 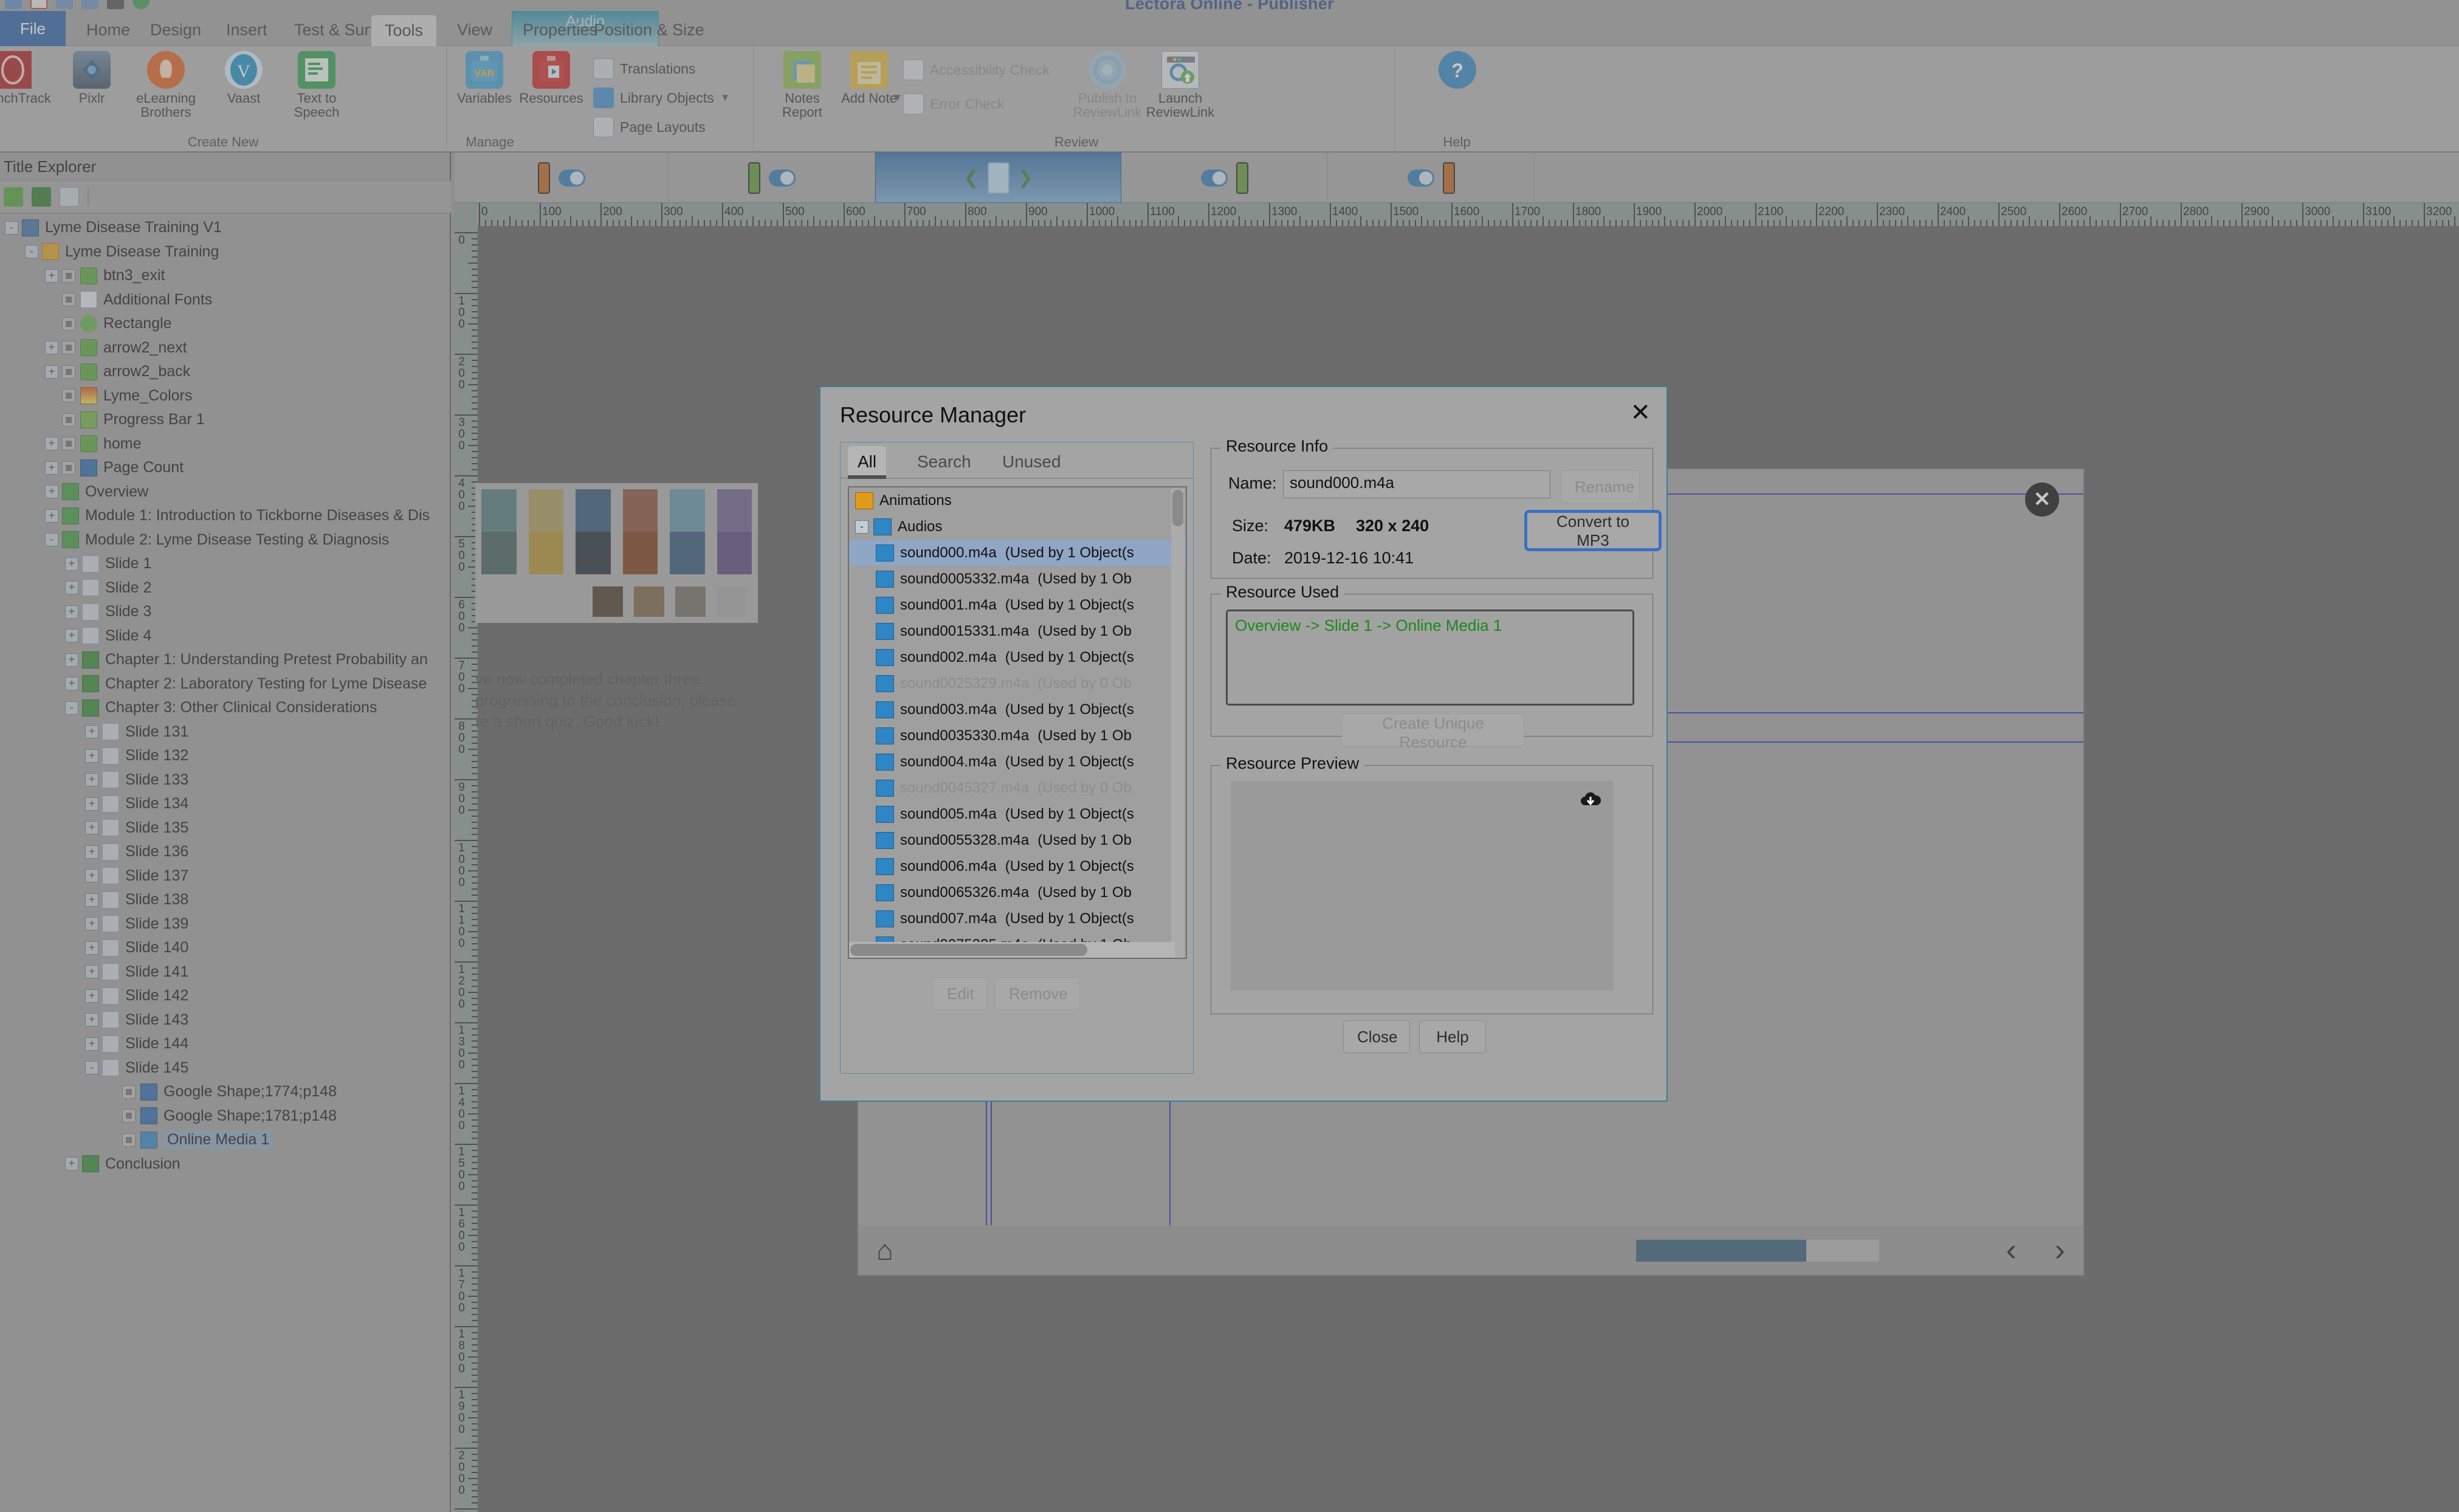 What do you see at coordinates (1017, 736) in the screenshot?
I see `resource-list-item: sound0035330.m4a (Used by 1 Ob` at bounding box center [1017, 736].